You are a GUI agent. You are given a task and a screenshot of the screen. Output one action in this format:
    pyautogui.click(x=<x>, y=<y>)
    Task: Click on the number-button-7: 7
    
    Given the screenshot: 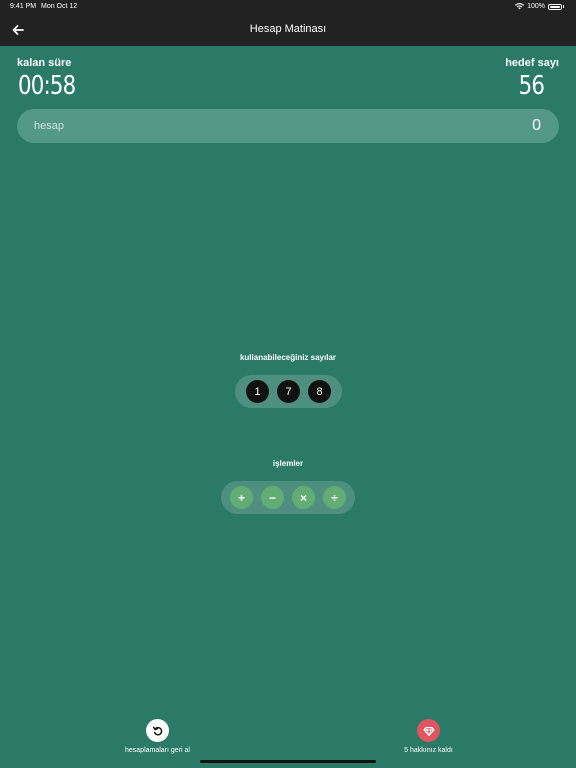 What is the action you would take?
    pyautogui.click(x=288, y=391)
    